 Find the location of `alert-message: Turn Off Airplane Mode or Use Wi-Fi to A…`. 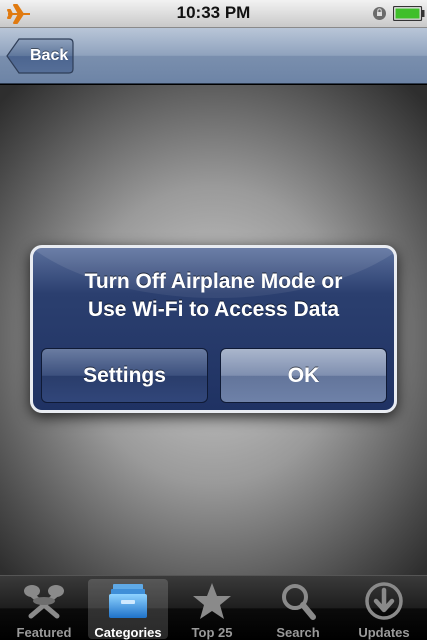

alert-message: Turn Off Airplane Mode or Use Wi-Fi to A… is located at coordinates (213, 296).